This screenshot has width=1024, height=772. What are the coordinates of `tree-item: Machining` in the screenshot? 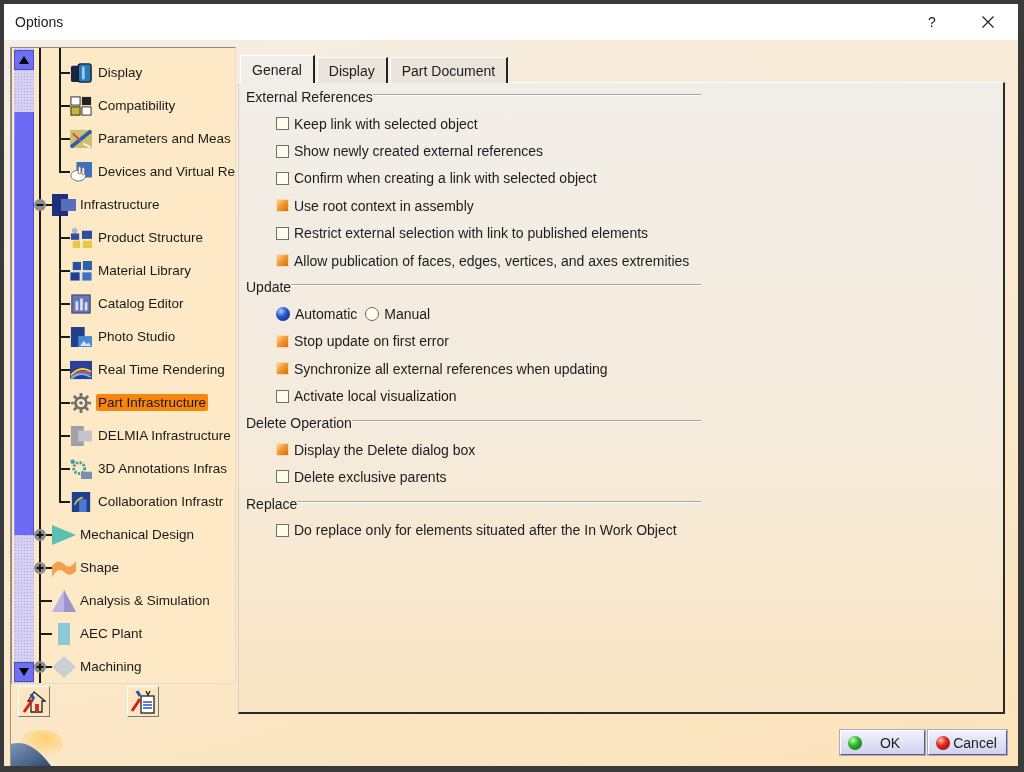 It's located at (111, 666).